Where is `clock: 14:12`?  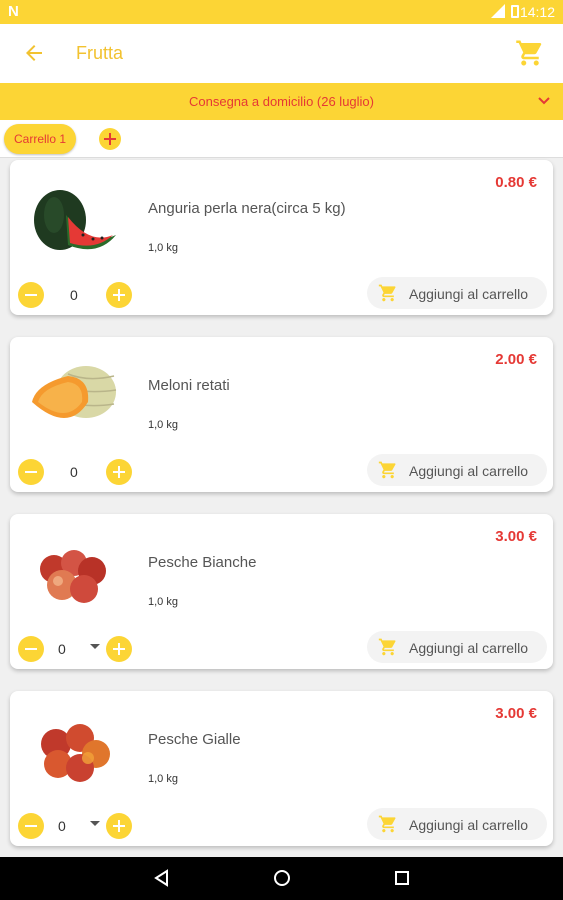 clock: 14:12 is located at coordinates (537, 12).